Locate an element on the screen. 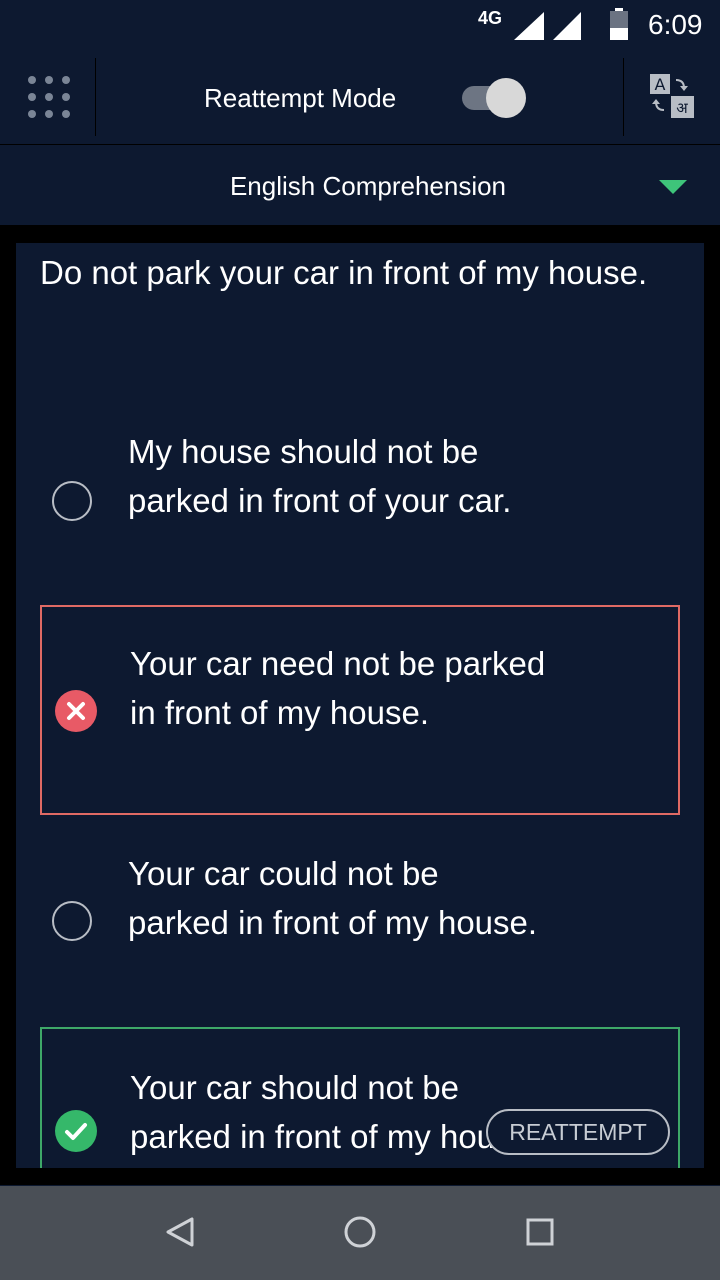  subject-selector: English Comprehension is located at coordinates (360, 186).